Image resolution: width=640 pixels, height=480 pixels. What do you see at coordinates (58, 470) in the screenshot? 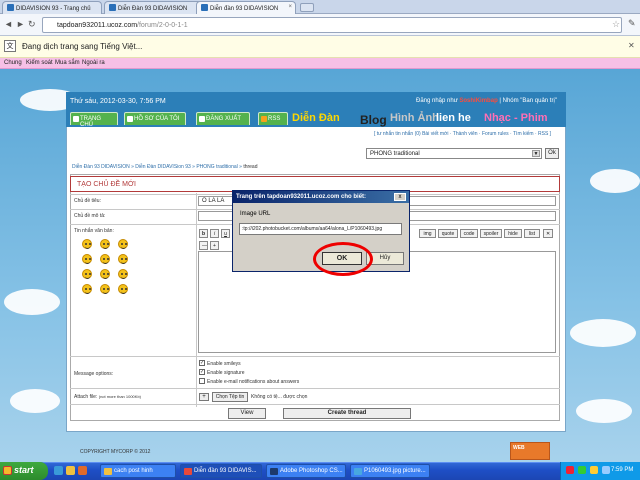
I see `quicklaunch-ie-icon` at bounding box center [58, 470].